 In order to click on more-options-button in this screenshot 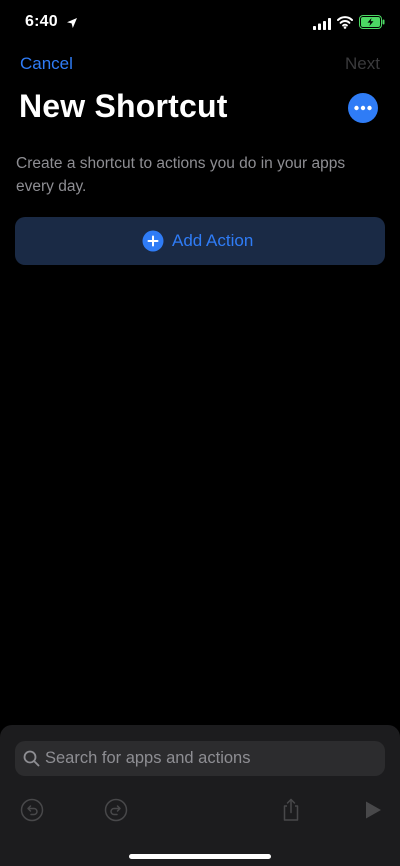, I will do `click(363, 108)`.